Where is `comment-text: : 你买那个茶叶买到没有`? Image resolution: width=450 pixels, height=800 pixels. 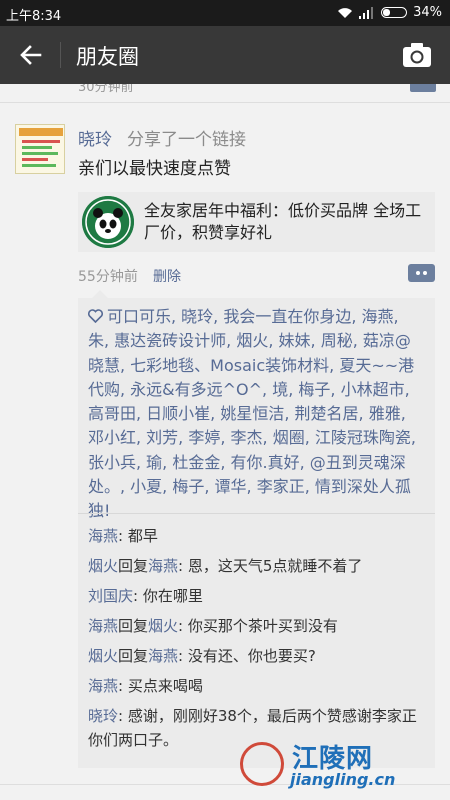
comment-text: : 你买那个茶叶买到没有 is located at coordinates (258, 626).